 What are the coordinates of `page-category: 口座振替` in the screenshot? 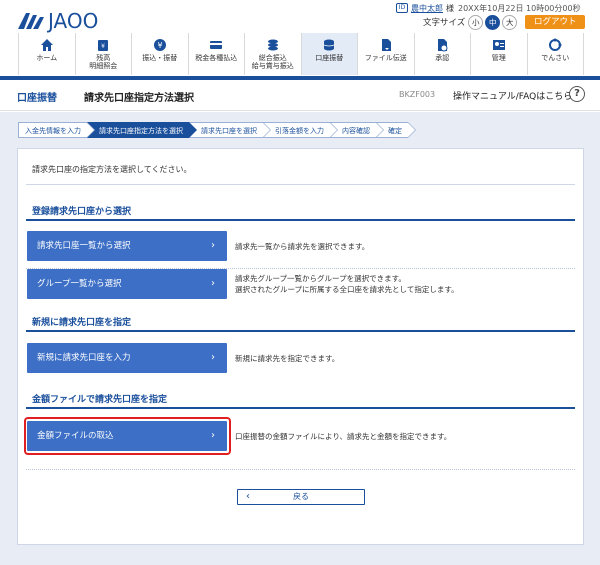 It's located at (37, 98).